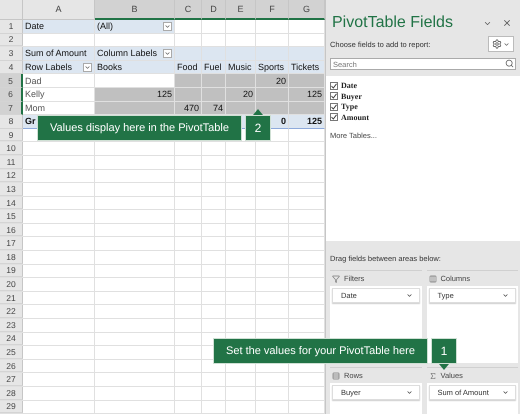 The image size is (520, 414). I want to click on table-cell: Sum of Amount, so click(59, 54).